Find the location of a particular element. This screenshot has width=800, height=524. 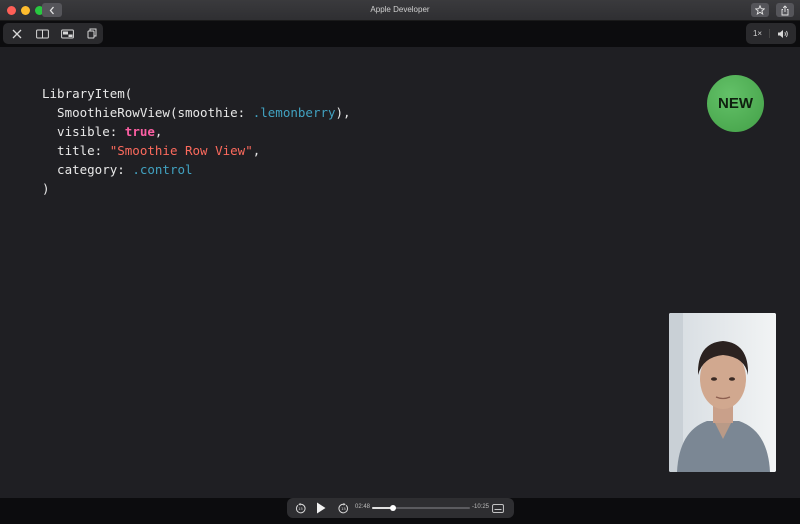

code-token: ) is located at coordinates (46, 188).